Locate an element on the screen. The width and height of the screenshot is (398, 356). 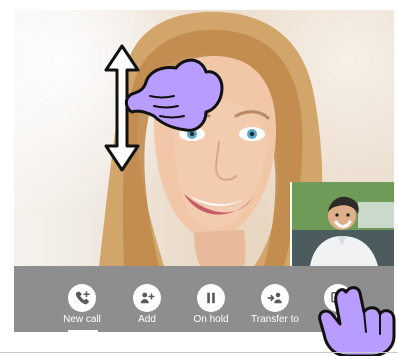
add-icon-circle is located at coordinates (147, 298).